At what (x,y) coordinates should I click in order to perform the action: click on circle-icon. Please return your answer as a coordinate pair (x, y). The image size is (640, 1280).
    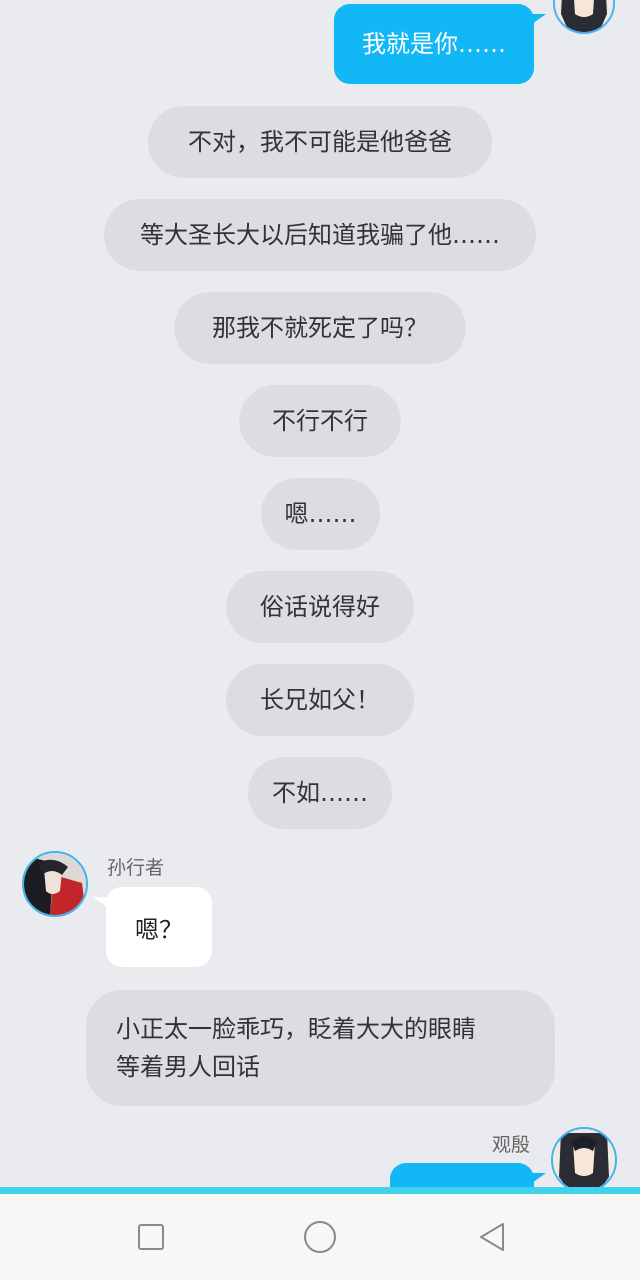
    Looking at the image, I should click on (320, 1237).